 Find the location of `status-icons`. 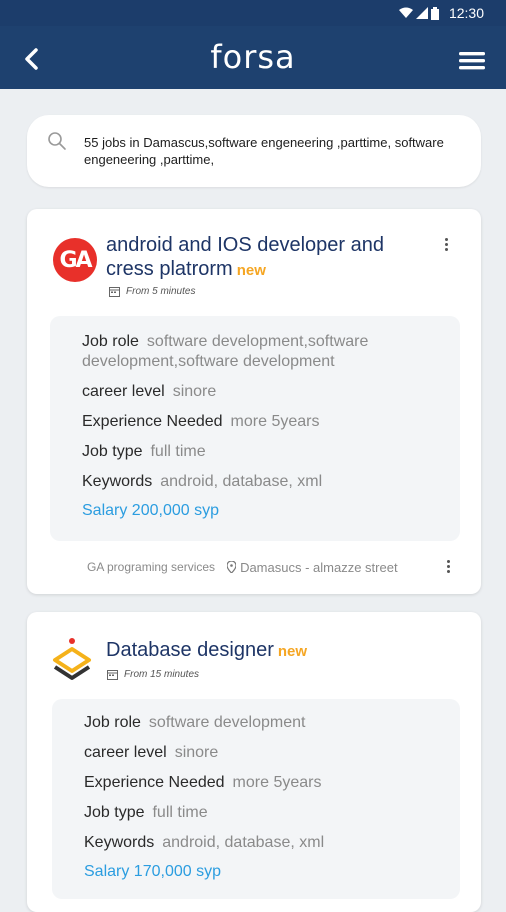

status-icons is located at coordinates (418, 13).